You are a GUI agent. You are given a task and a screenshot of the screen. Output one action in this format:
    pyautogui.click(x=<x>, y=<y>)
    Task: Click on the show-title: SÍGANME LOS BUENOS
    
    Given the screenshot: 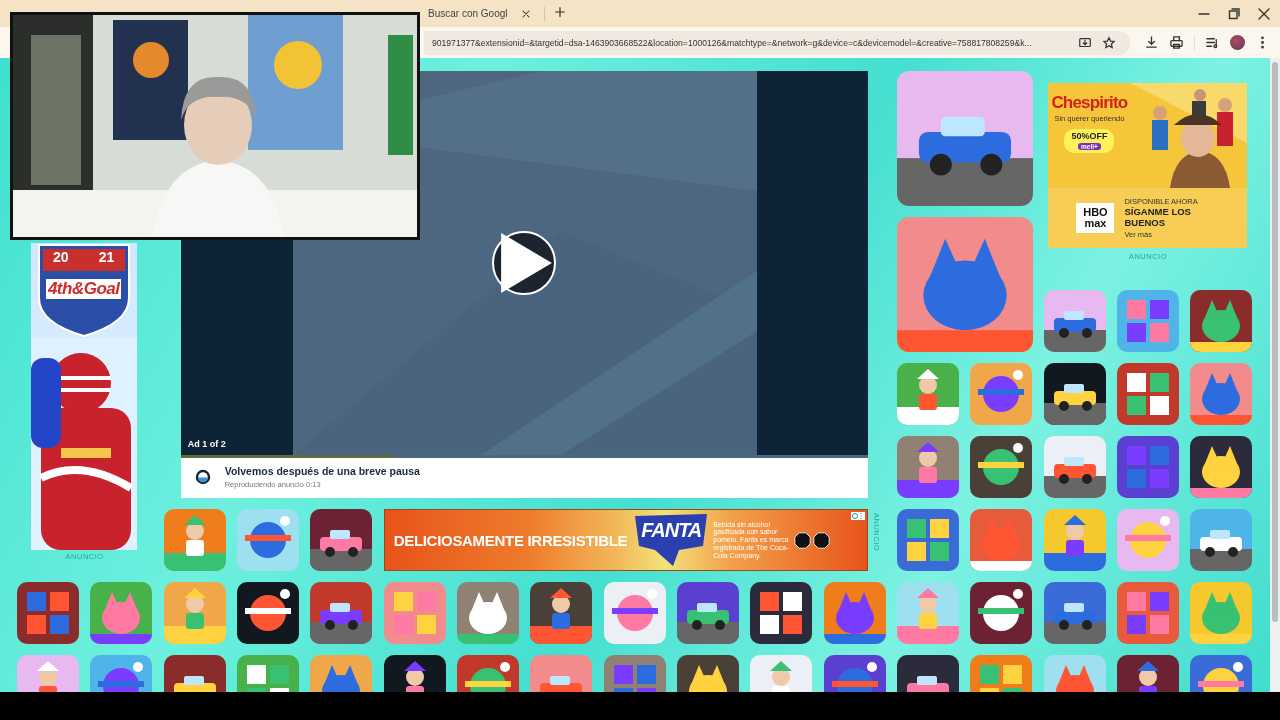 What is the action you would take?
    pyautogui.click(x=1158, y=217)
    